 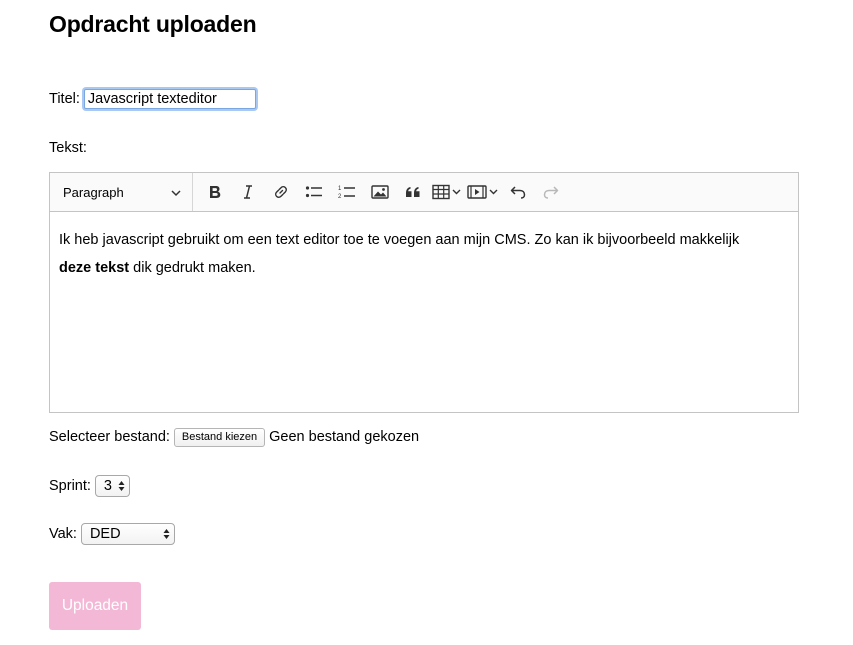 What do you see at coordinates (176, 192) in the screenshot?
I see `chevron-down-icon` at bounding box center [176, 192].